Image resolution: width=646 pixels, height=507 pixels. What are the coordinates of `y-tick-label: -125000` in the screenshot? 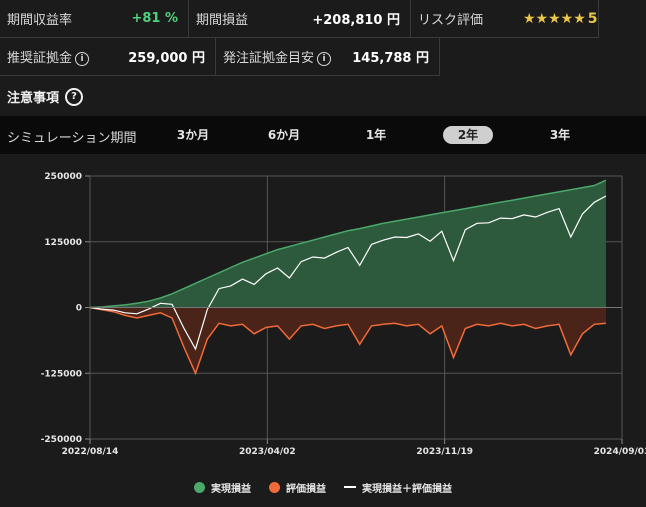 It's located at (61, 374).